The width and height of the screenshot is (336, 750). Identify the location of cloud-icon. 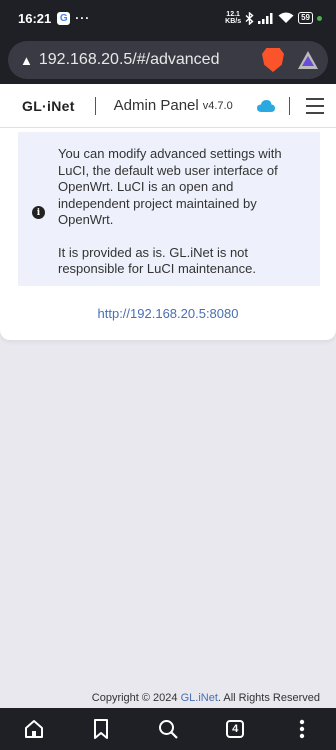
(265, 105).